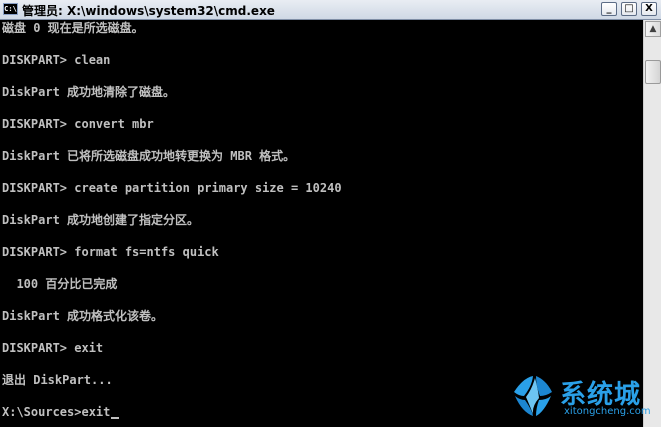 The width and height of the screenshot is (661, 427). What do you see at coordinates (101, 220) in the screenshot?
I see `console-line: DiskPart 成功地创建了指定分区。` at bounding box center [101, 220].